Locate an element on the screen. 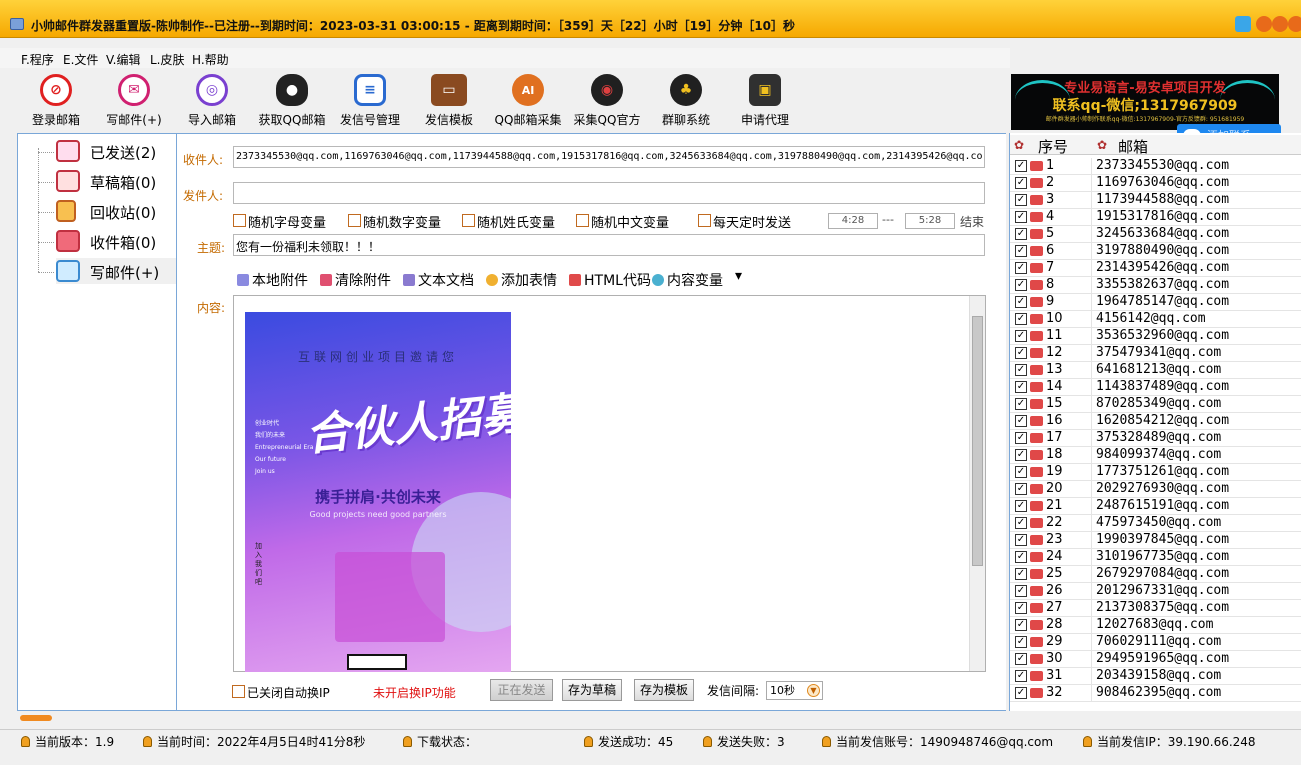 The width and height of the screenshot is (1301, 765). apply-agent-button: ▣ 申请代理 is located at coordinates (765, 102).